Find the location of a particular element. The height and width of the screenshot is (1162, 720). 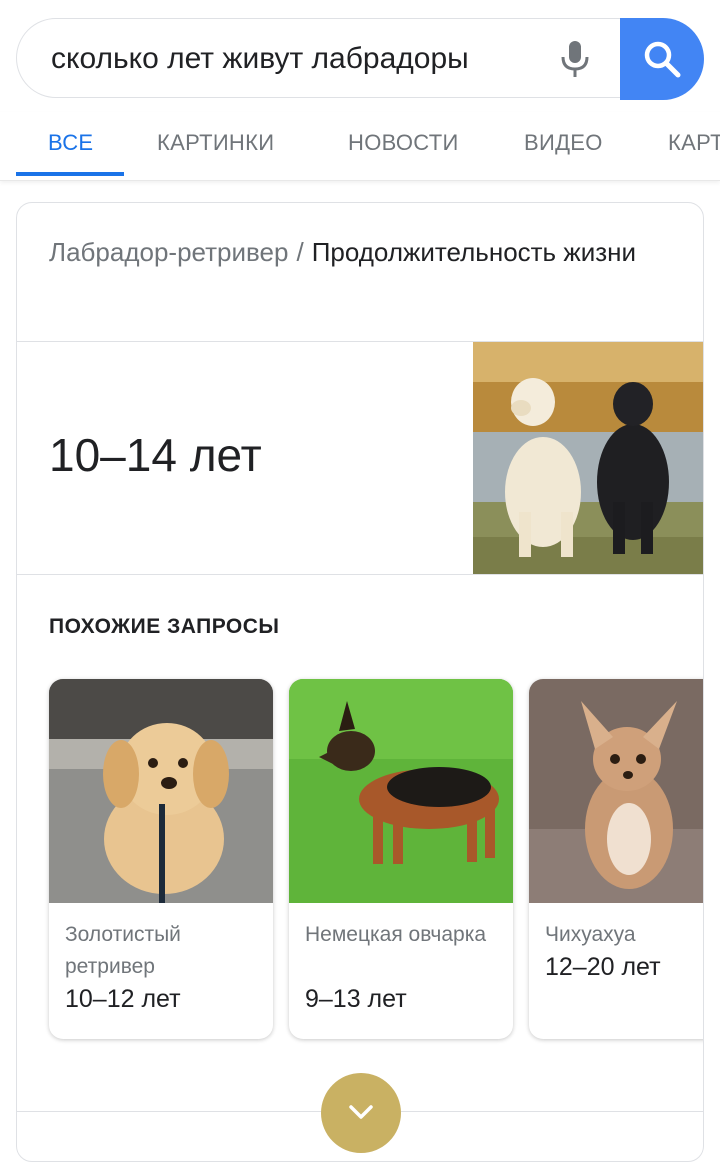

related-card-german-shepherd: Немецкая овчарка 9–13 лет is located at coordinates (401, 859).